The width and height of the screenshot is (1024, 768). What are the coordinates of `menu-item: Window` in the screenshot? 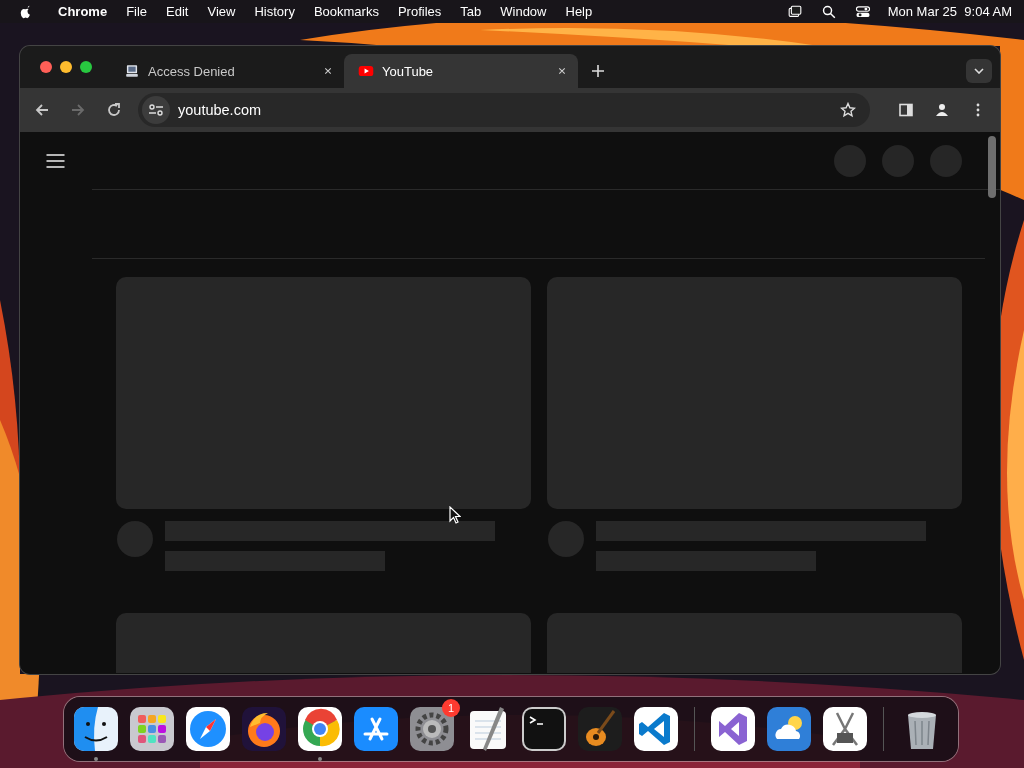 It's located at (523, 11).